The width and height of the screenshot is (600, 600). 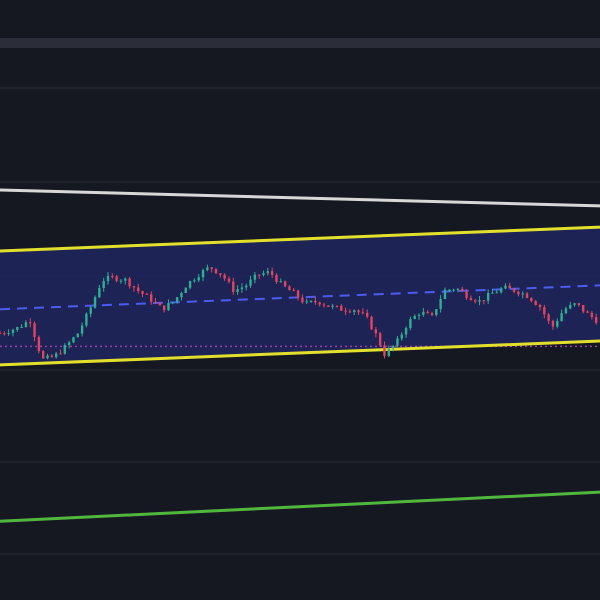 What do you see at coordinates (300, 198) in the screenshot?
I see `upper-trendline` at bounding box center [300, 198].